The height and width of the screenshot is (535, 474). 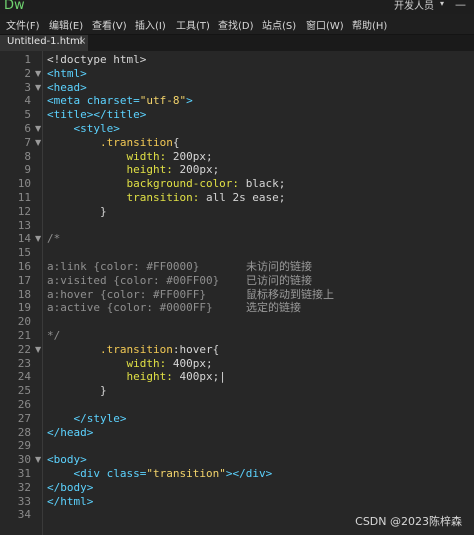 I want to click on menu-help: 帮助(H), so click(x=369, y=24).